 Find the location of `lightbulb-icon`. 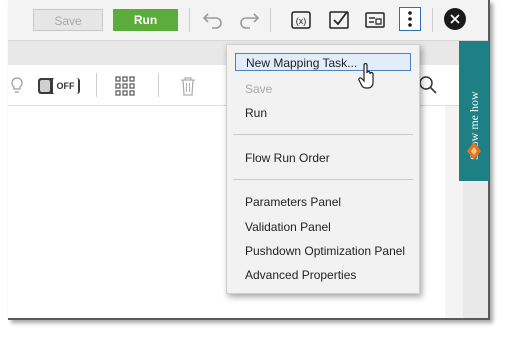

lightbulb-icon is located at coordinates (17, 86).